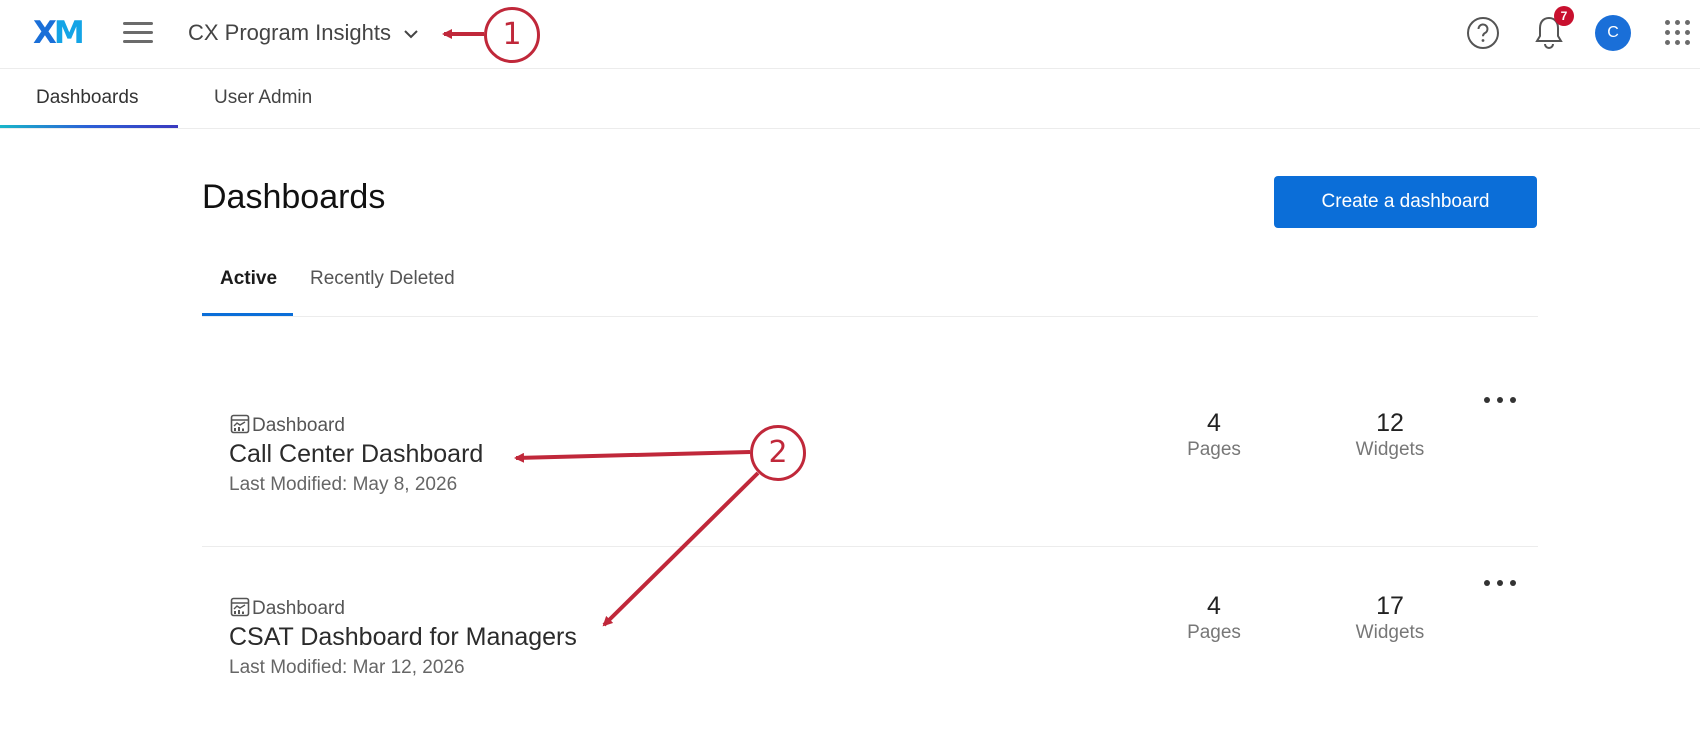 Image resolution: width=1700 pixels, height=729 pixels. What do you see at coordinates (382, 279) in the screenshot?
I see `tab-recently-deleted: Recently Deleted` at bounding box center [382, 279].